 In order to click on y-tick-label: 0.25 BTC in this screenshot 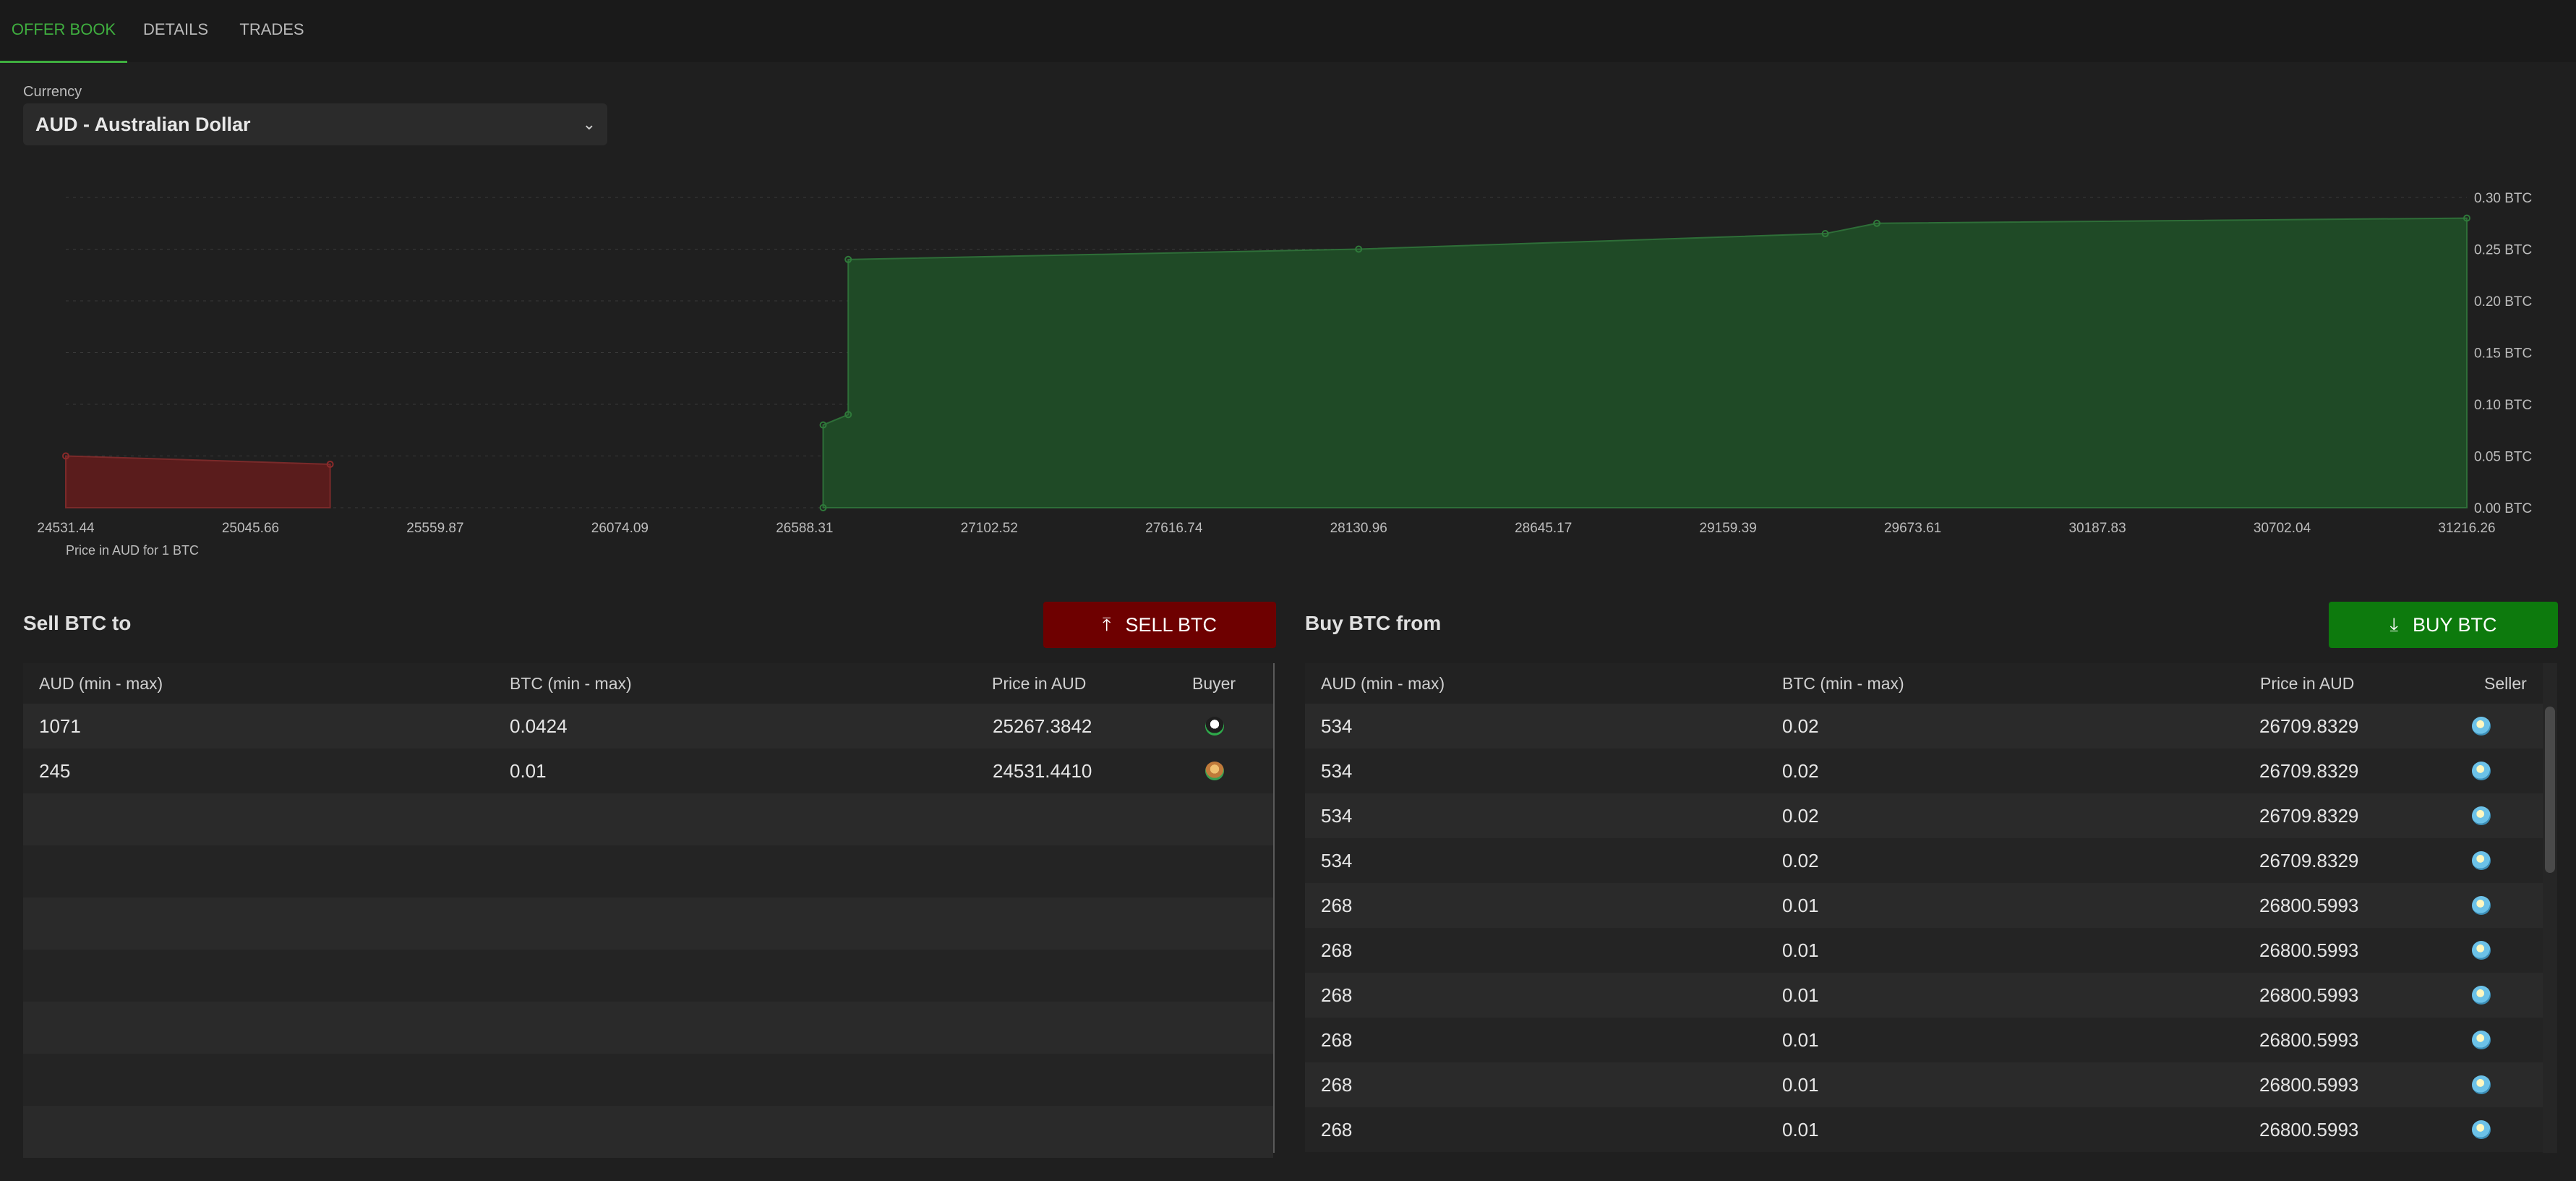, I will do `click(2503, 251)`.